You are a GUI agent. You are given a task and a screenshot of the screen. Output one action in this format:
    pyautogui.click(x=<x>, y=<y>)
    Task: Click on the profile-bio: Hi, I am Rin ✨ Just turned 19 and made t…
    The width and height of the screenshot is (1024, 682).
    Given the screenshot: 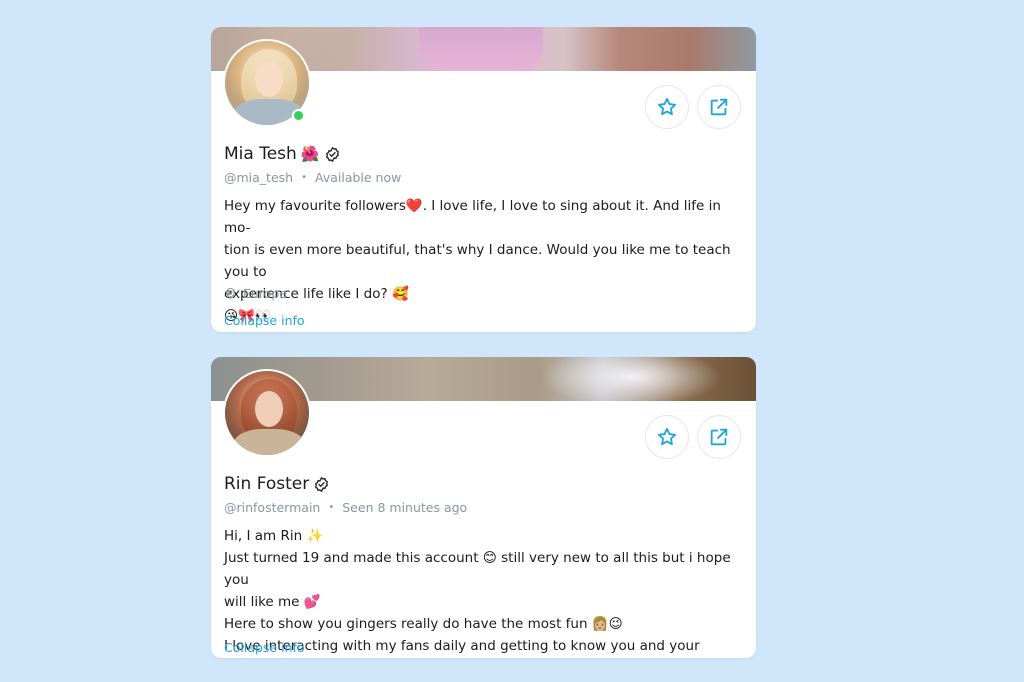 What is the action you would take?
    pyautogui.click(x=484, y=591)
    